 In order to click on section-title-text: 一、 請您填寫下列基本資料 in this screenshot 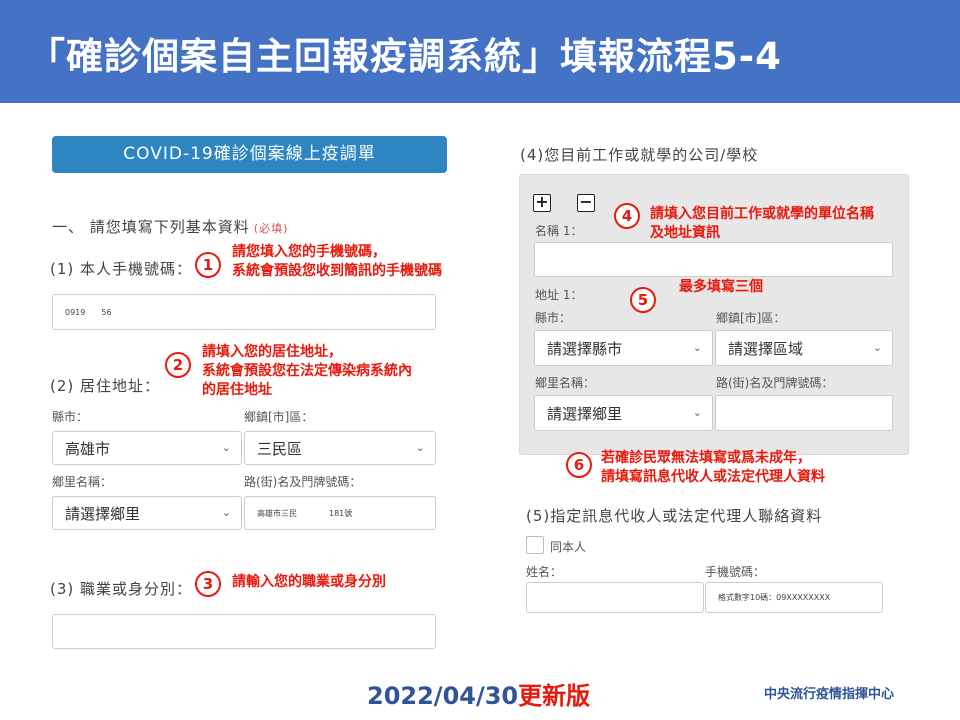, I will do `click(151, 227)`.